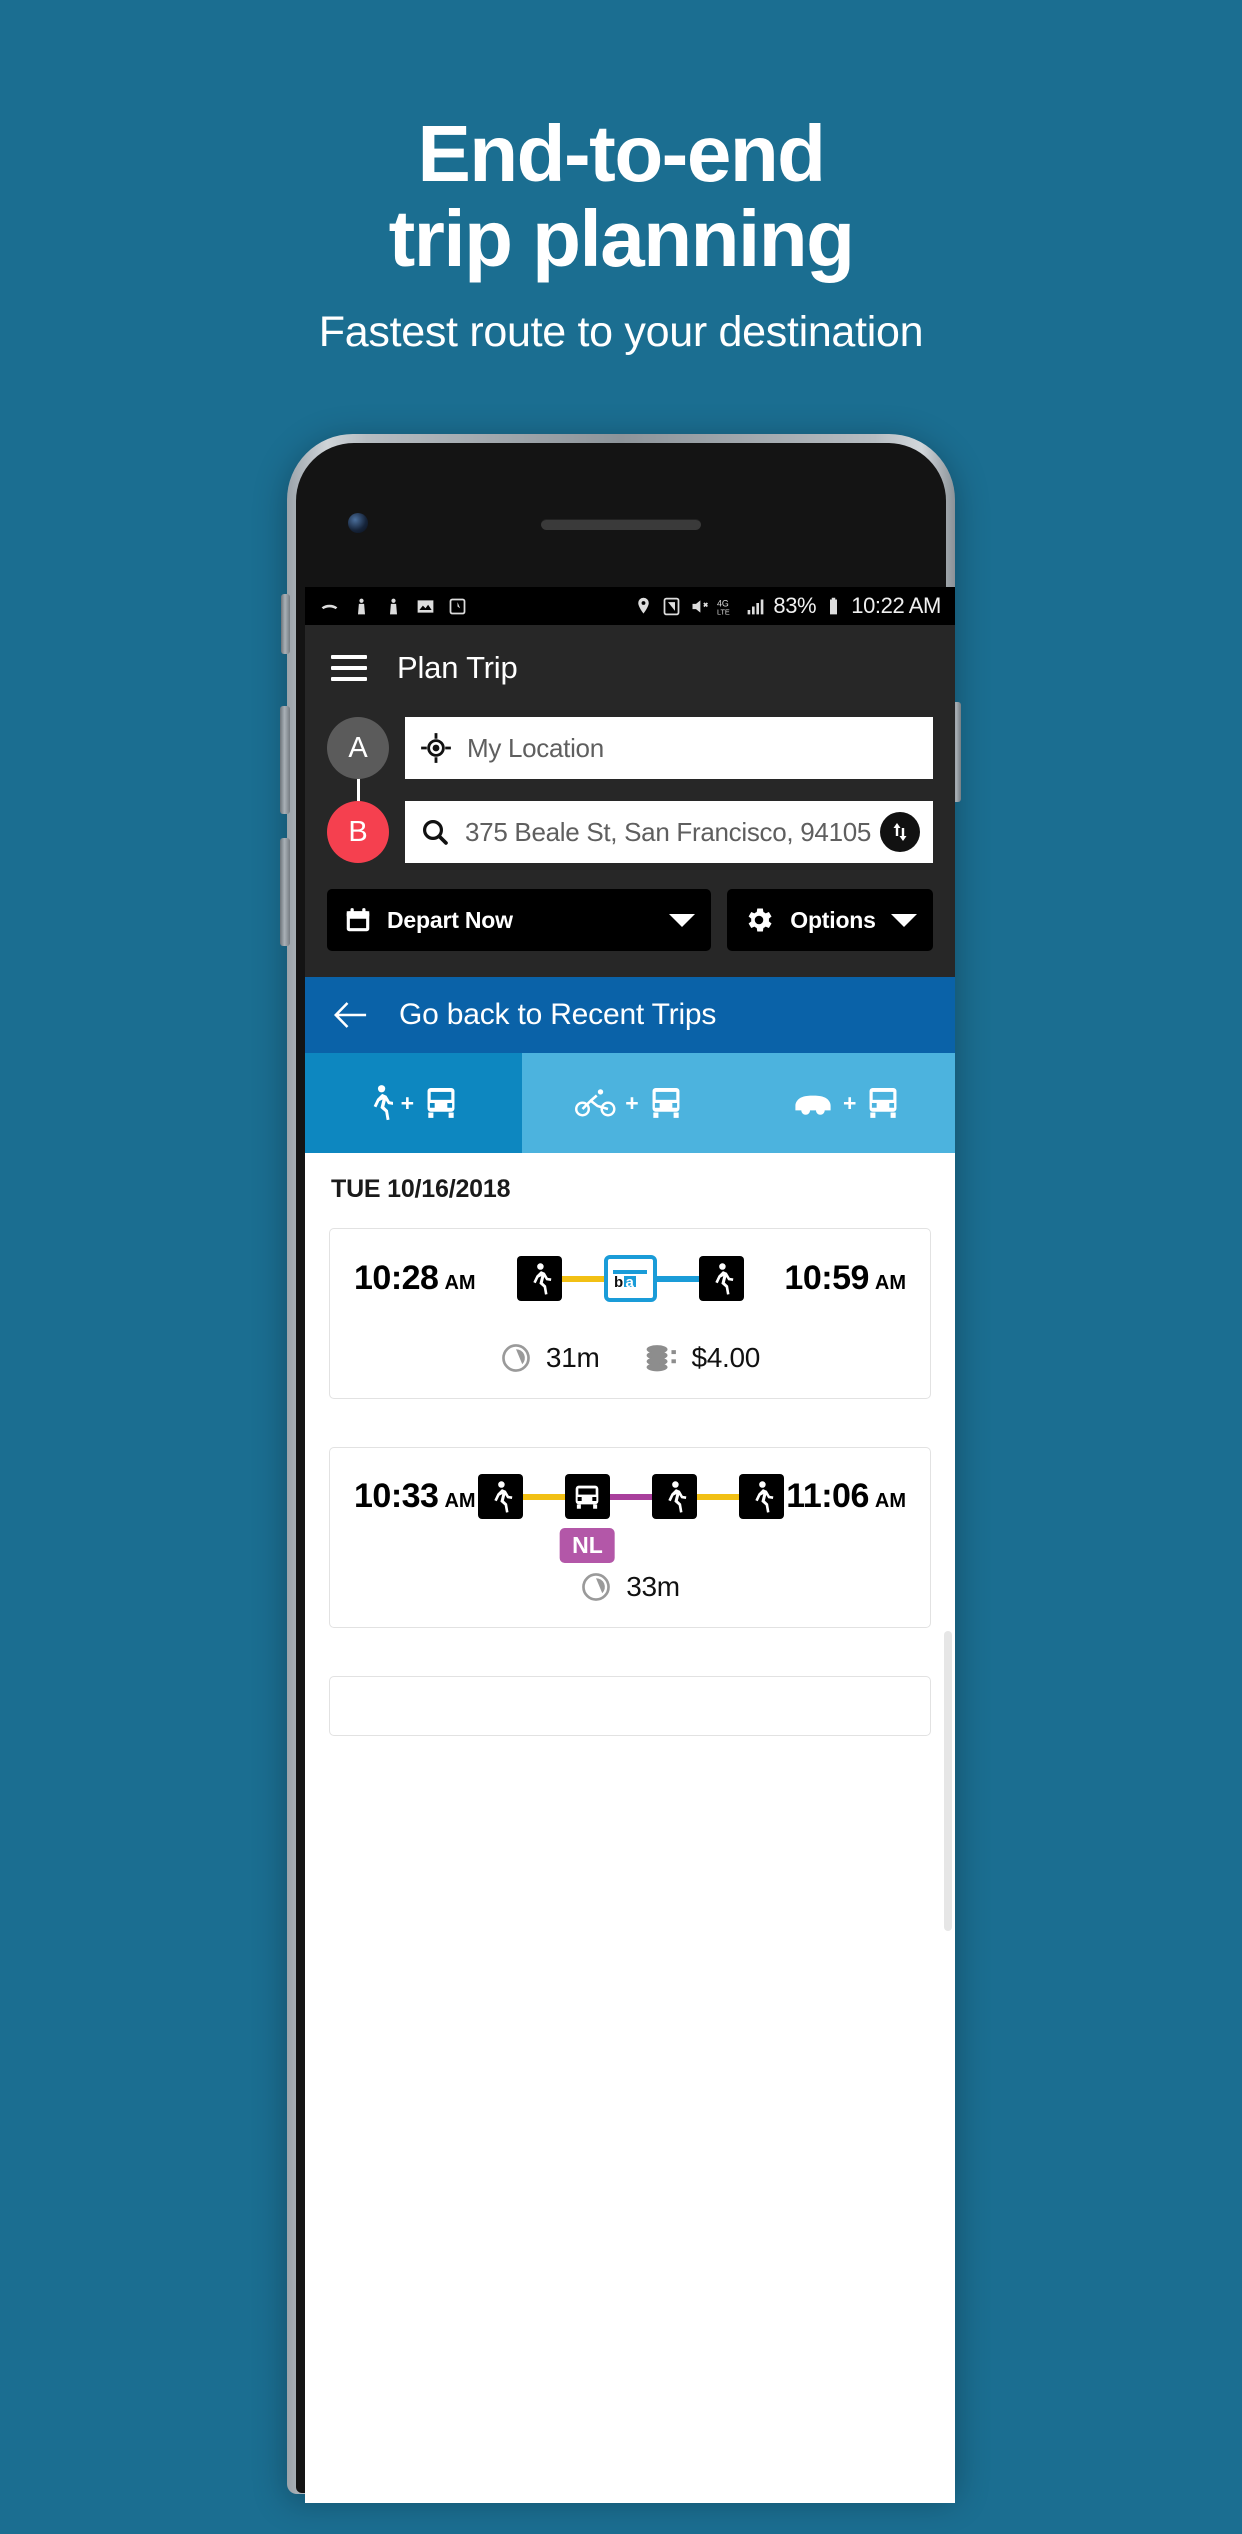  What do you see at coordinates (621, 238) in the screenshot?
I see `promo-title-line2: trip planning` at bounding box center [621, 238].